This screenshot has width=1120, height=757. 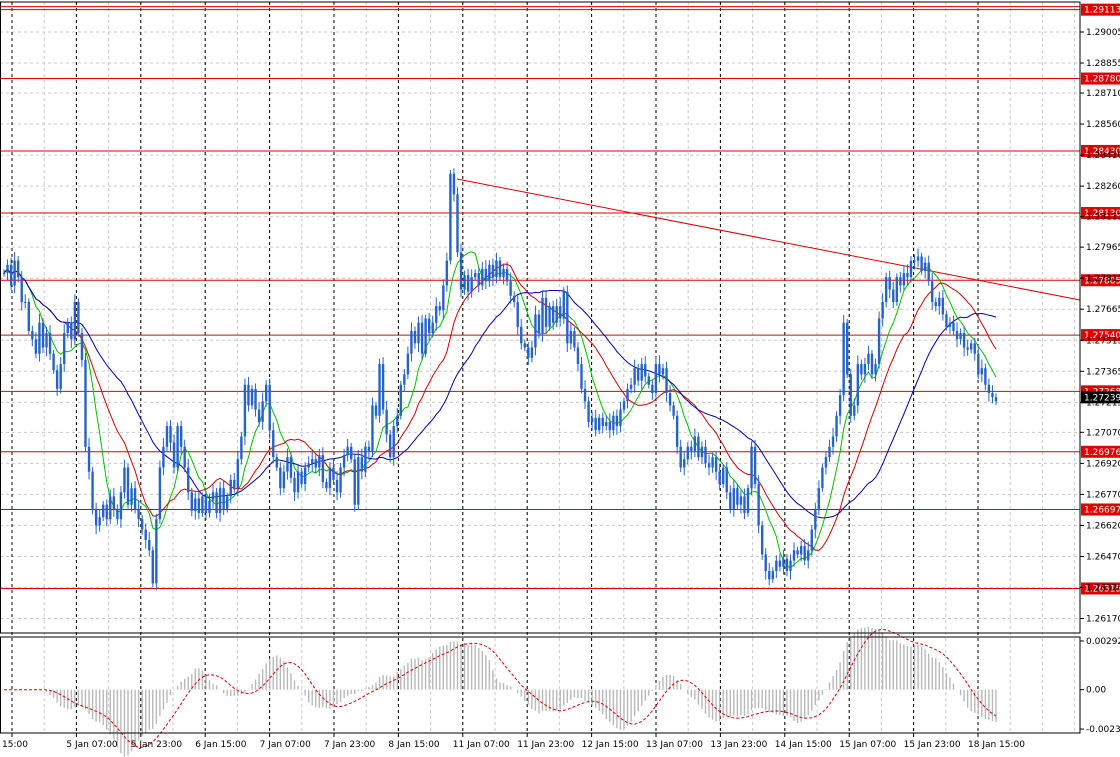 What do you see at coordinates (1103, 495) in the screenshot?
I see `price-tick-label: 1.26770` at bounding box center [1103, 495].